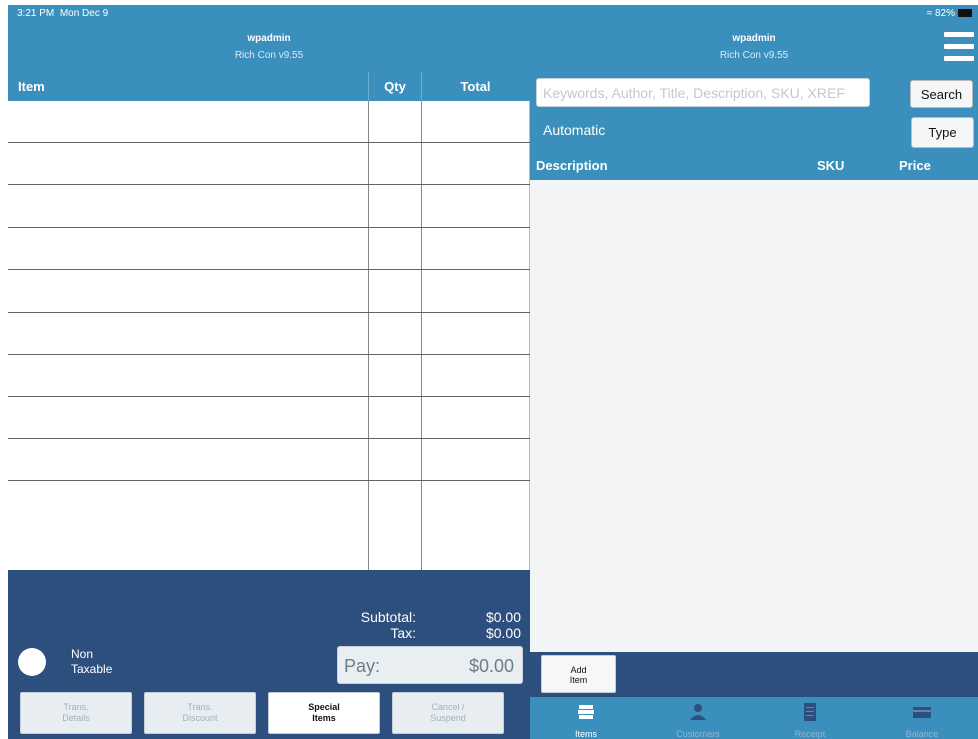  I want to click on pay-button: Pay: $0.00, so click(430, 665).